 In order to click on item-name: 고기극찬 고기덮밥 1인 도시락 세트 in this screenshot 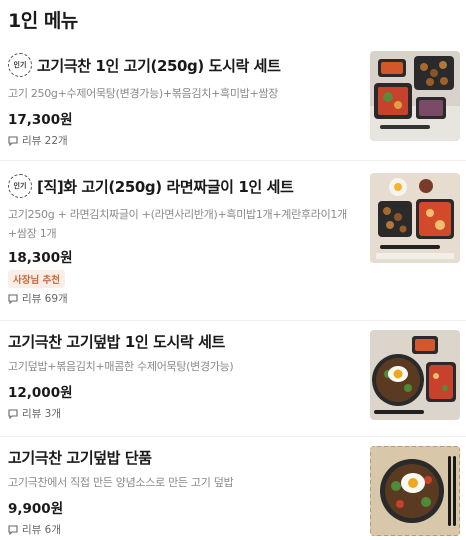, I will do `click(116, 342)`.